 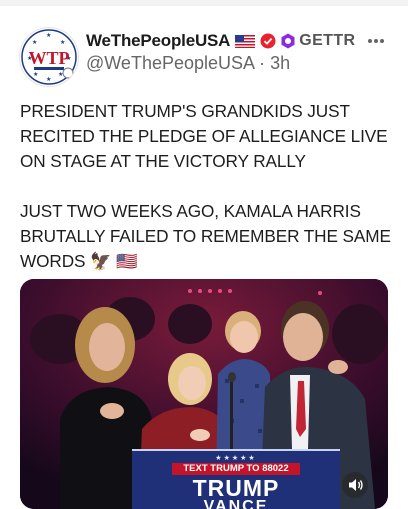 I want to click on wtp-logo: ★ ★ ★ ★ ★ ★ ★★ WTP, so click(x=49, y=57).